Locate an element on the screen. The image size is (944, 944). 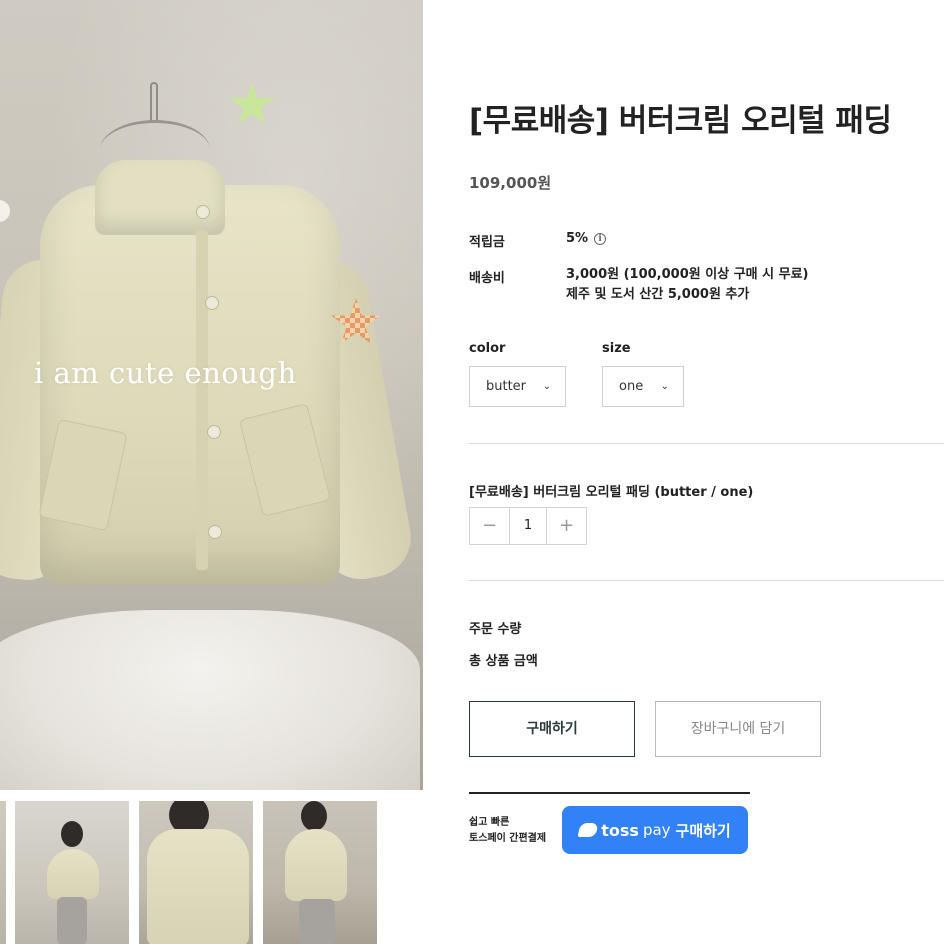
toss-brand-text: toss is located at coordinates (620, 830).